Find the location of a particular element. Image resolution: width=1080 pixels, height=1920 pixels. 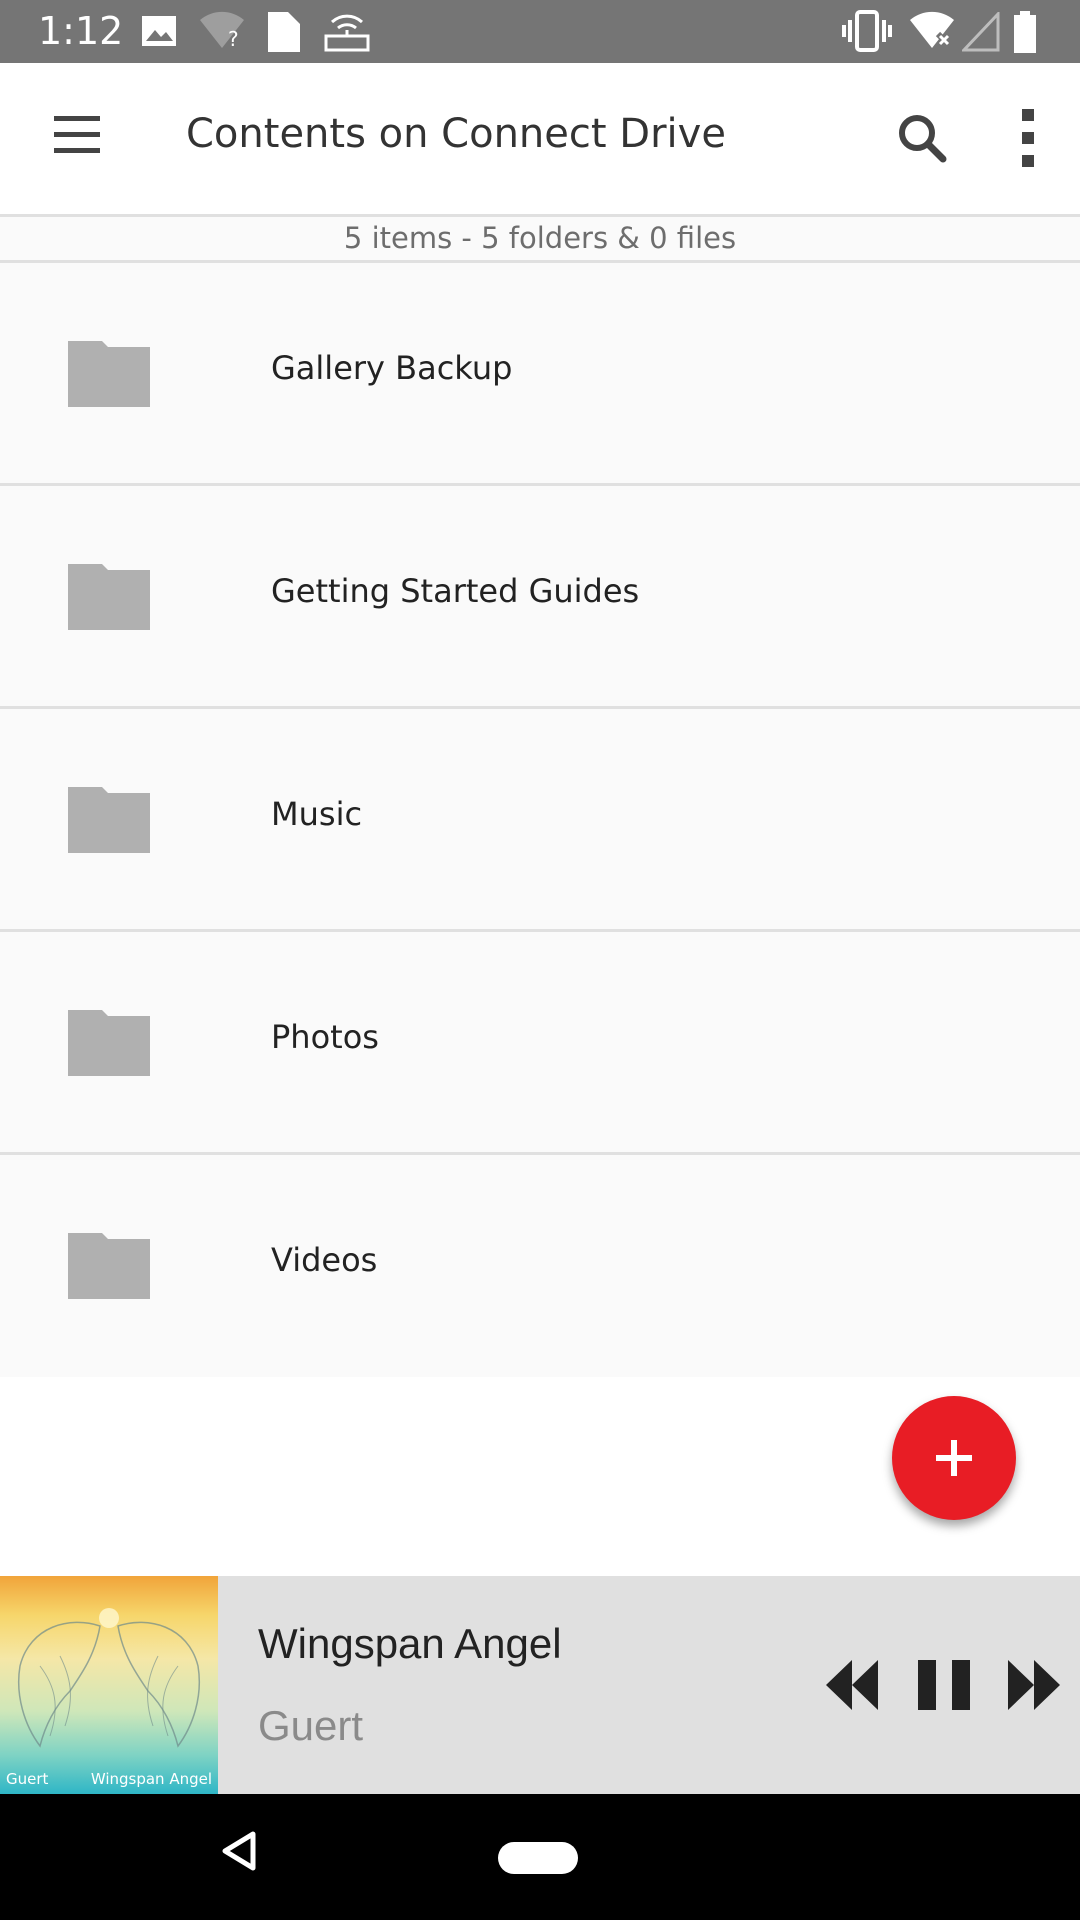

track-title: Wingspan Angel is located at coordinates (410, 1643).